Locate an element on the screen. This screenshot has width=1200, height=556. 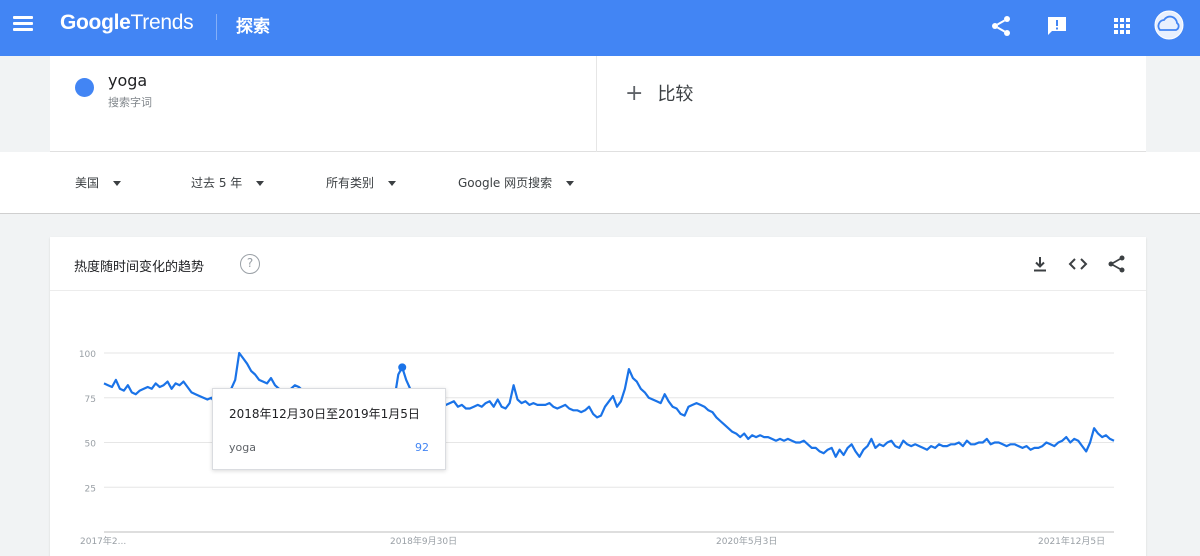
x-tick-label: 2020年5月3日 is located at coordinates (746, 541).